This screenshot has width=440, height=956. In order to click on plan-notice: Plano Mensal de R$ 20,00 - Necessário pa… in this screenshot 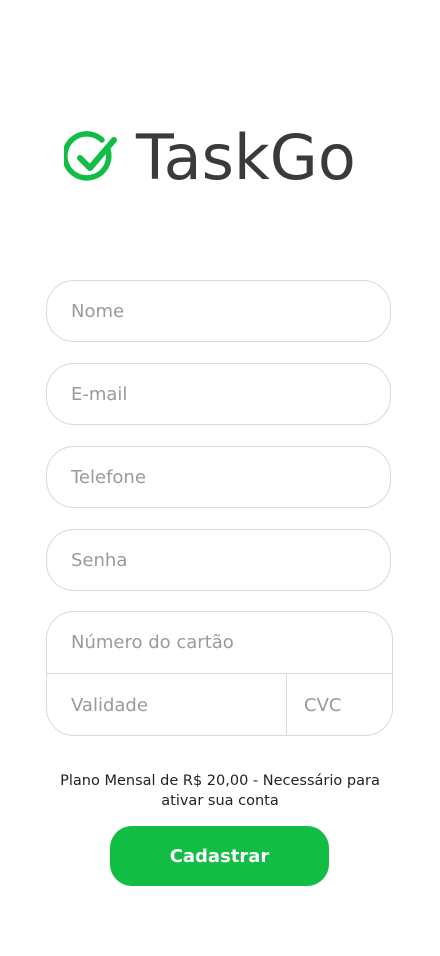, I will do `click(220, 791)`.